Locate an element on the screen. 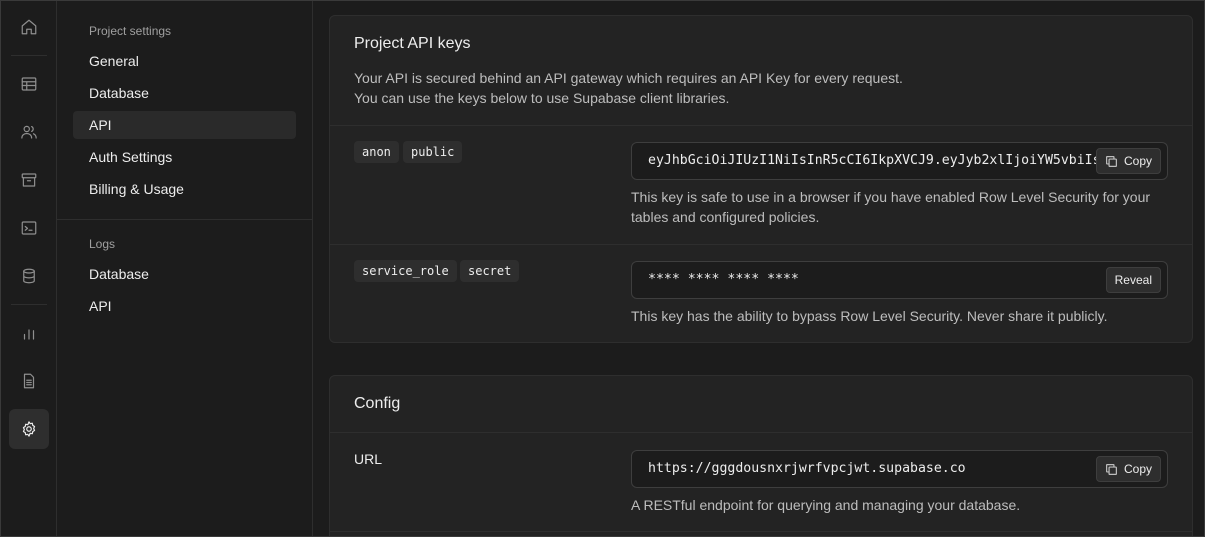  api-keys-title: Project API keys is located at coordinates (412, 43).